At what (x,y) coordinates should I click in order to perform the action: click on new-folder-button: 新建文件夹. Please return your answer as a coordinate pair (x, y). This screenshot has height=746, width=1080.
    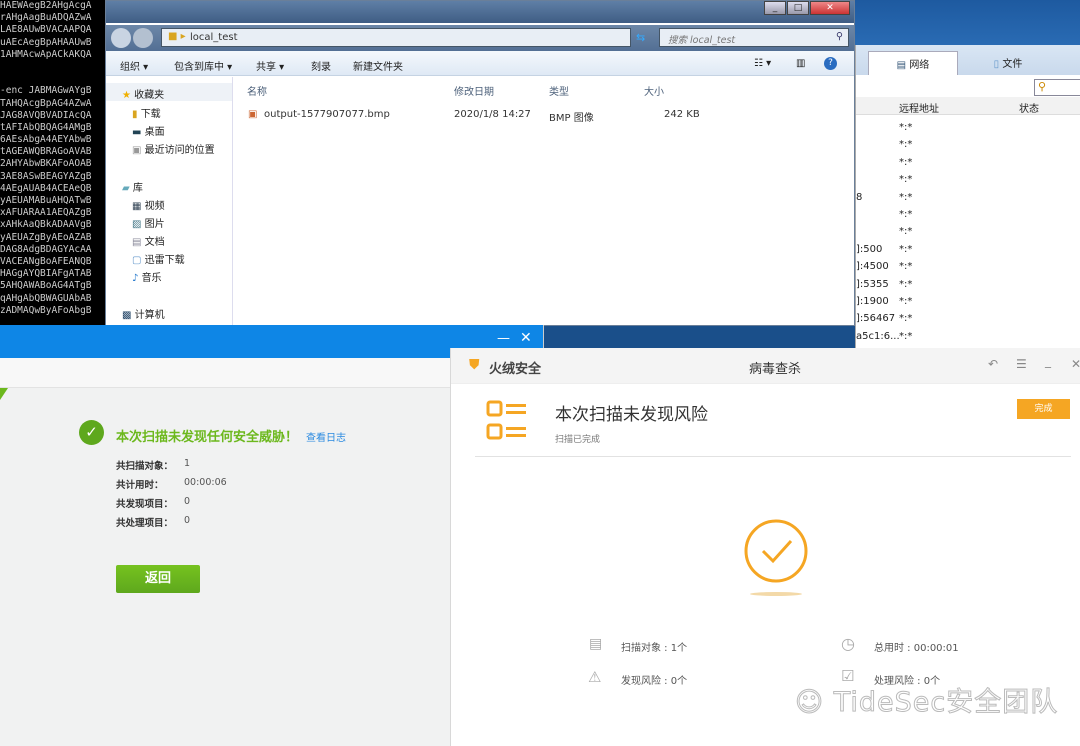
    Looking at the image, I should click on (378, 65).